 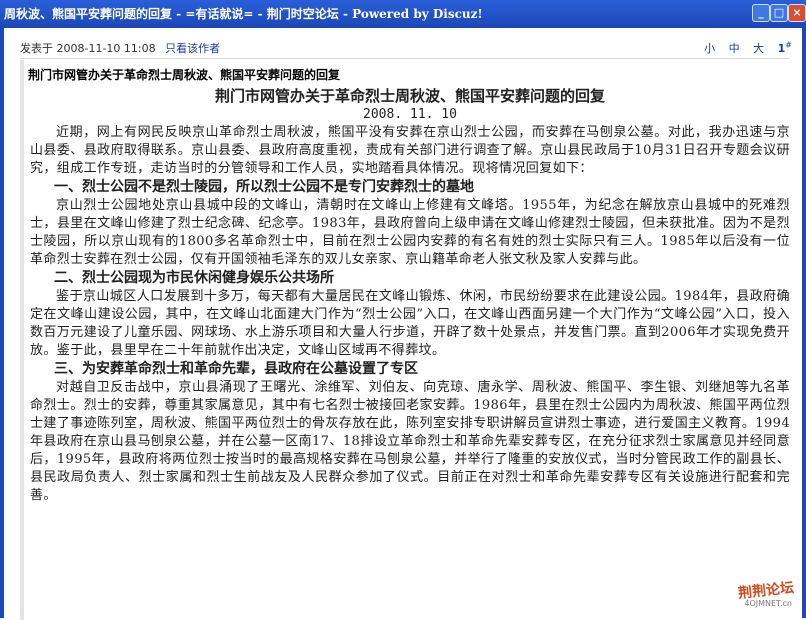 I want to click on close-button: ×, so click(x=797, y=13).